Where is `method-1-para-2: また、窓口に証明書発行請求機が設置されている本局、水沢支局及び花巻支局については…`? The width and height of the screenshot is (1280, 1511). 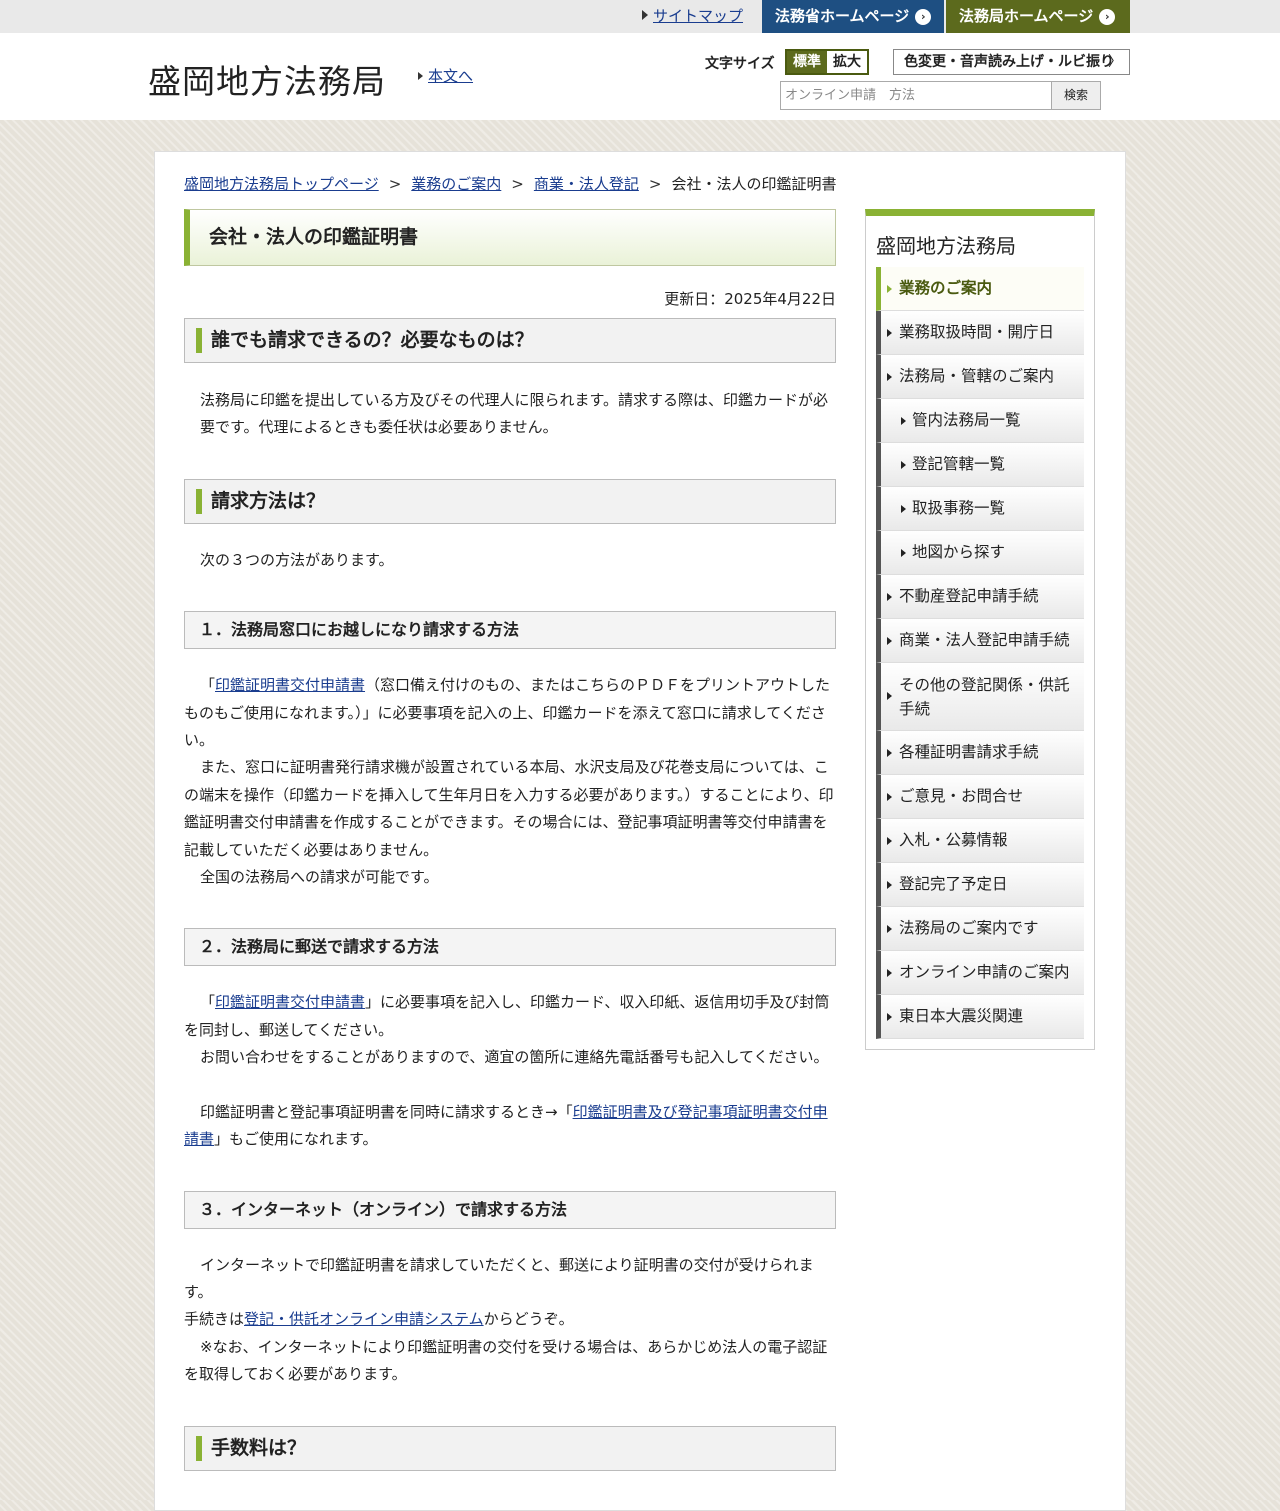 method-1-para-2: また、窓口に証明書発行請求機が設置されている本局、水沢支局及び花巻支局については… is located at coordinates (509, 808).